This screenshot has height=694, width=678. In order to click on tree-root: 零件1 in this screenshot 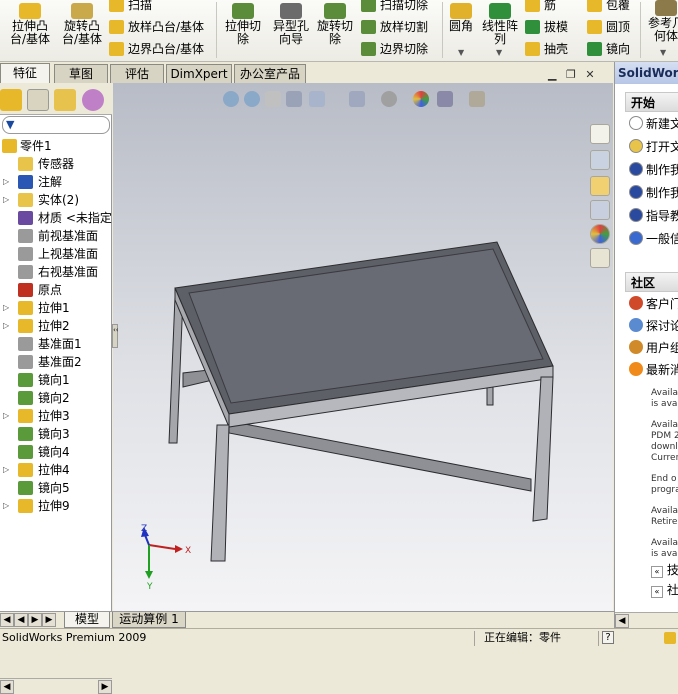, I will do `click(56, 146)`.